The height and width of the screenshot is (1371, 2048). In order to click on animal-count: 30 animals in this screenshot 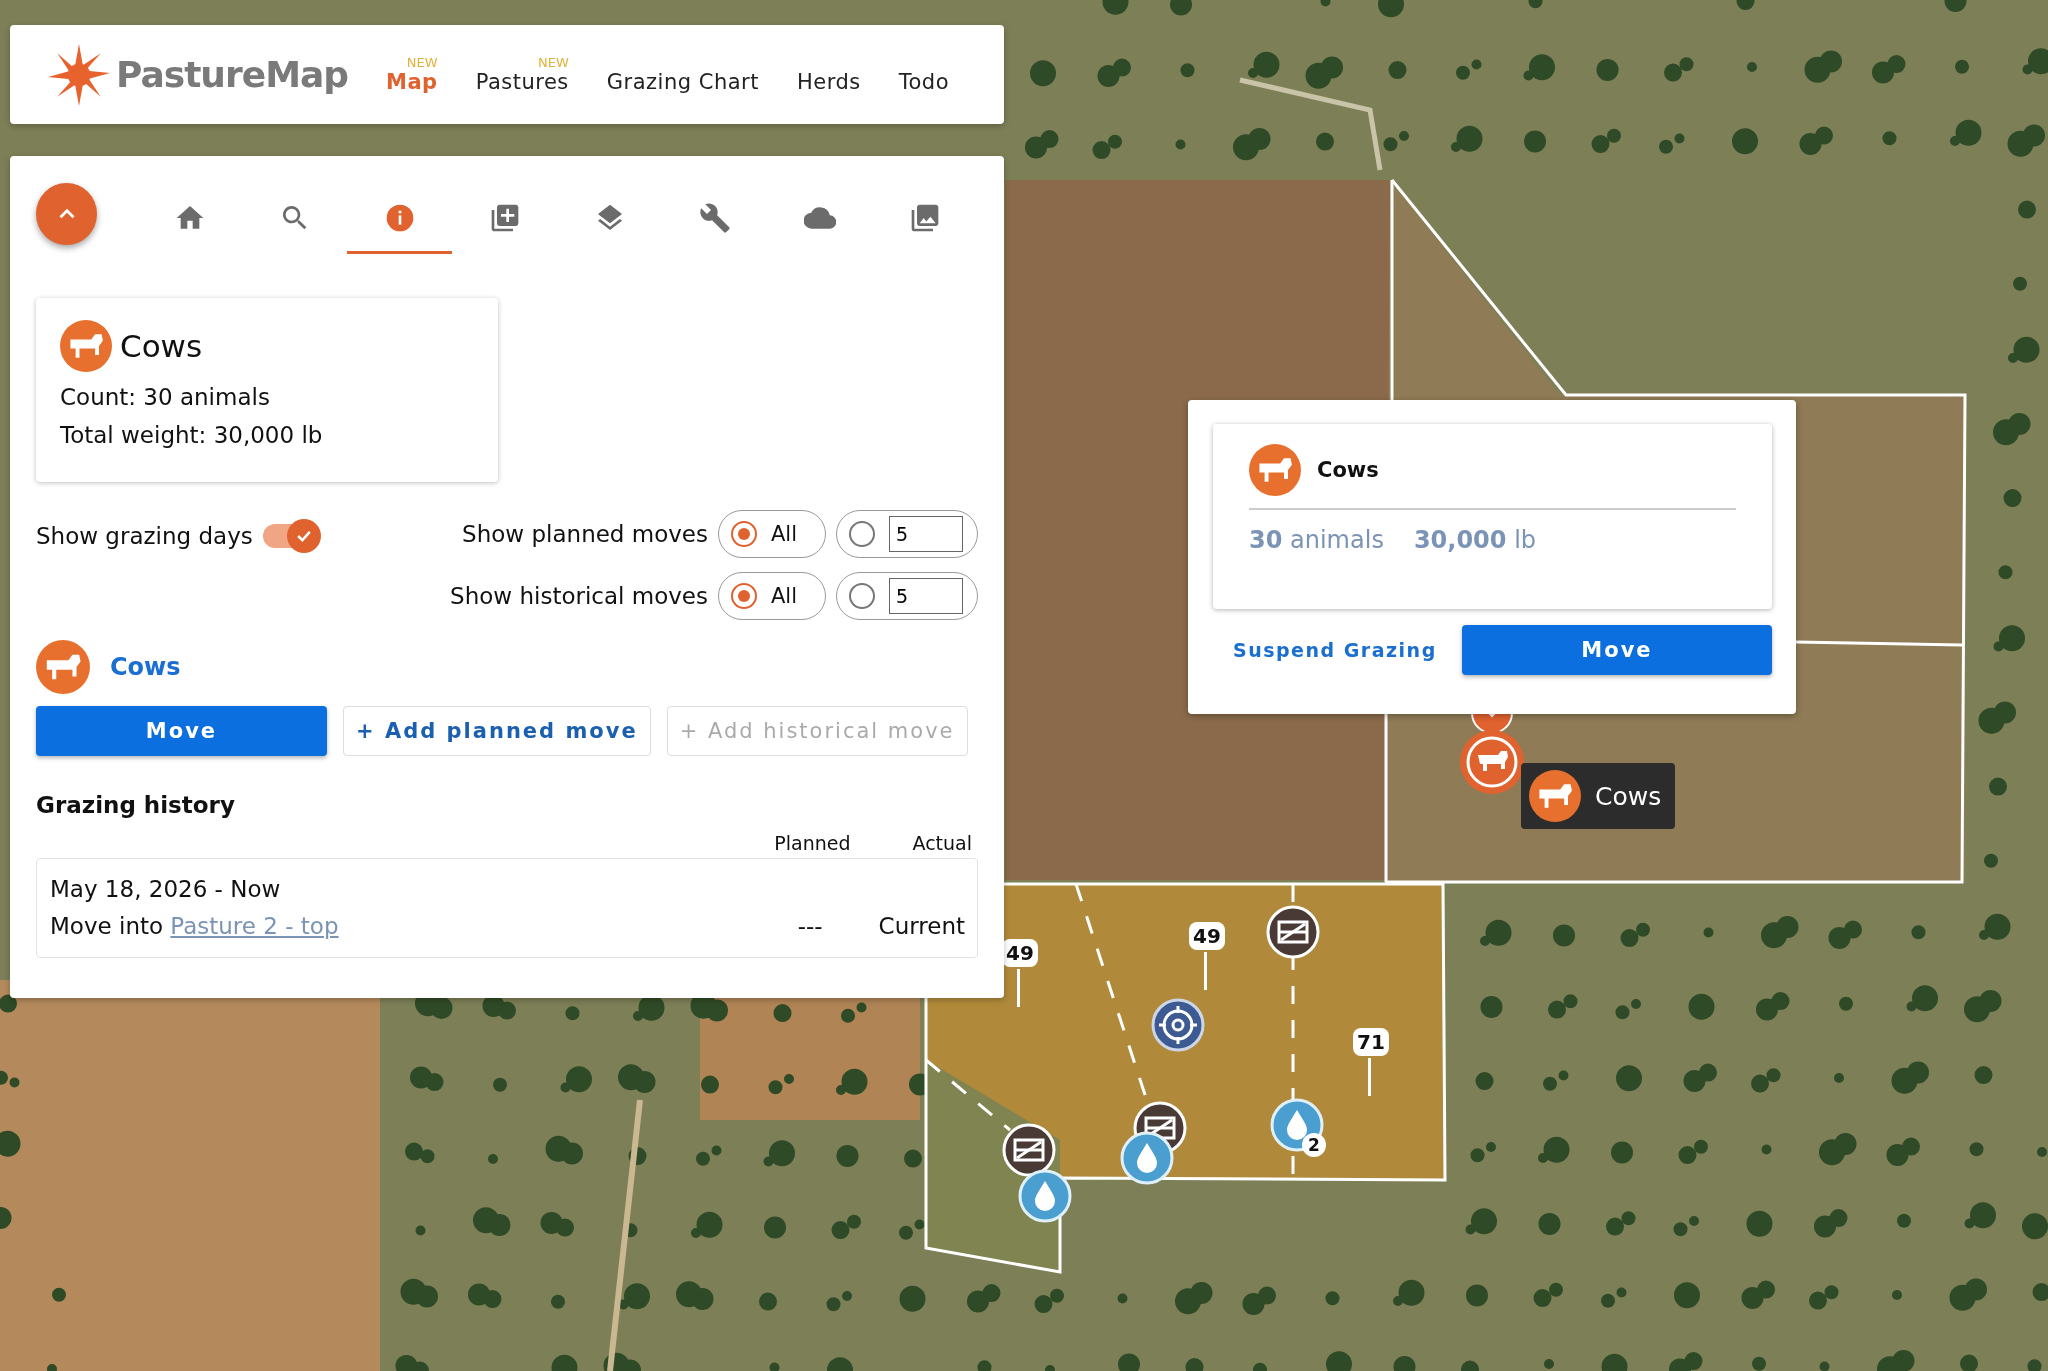, I will do `click(1316, 540)`.